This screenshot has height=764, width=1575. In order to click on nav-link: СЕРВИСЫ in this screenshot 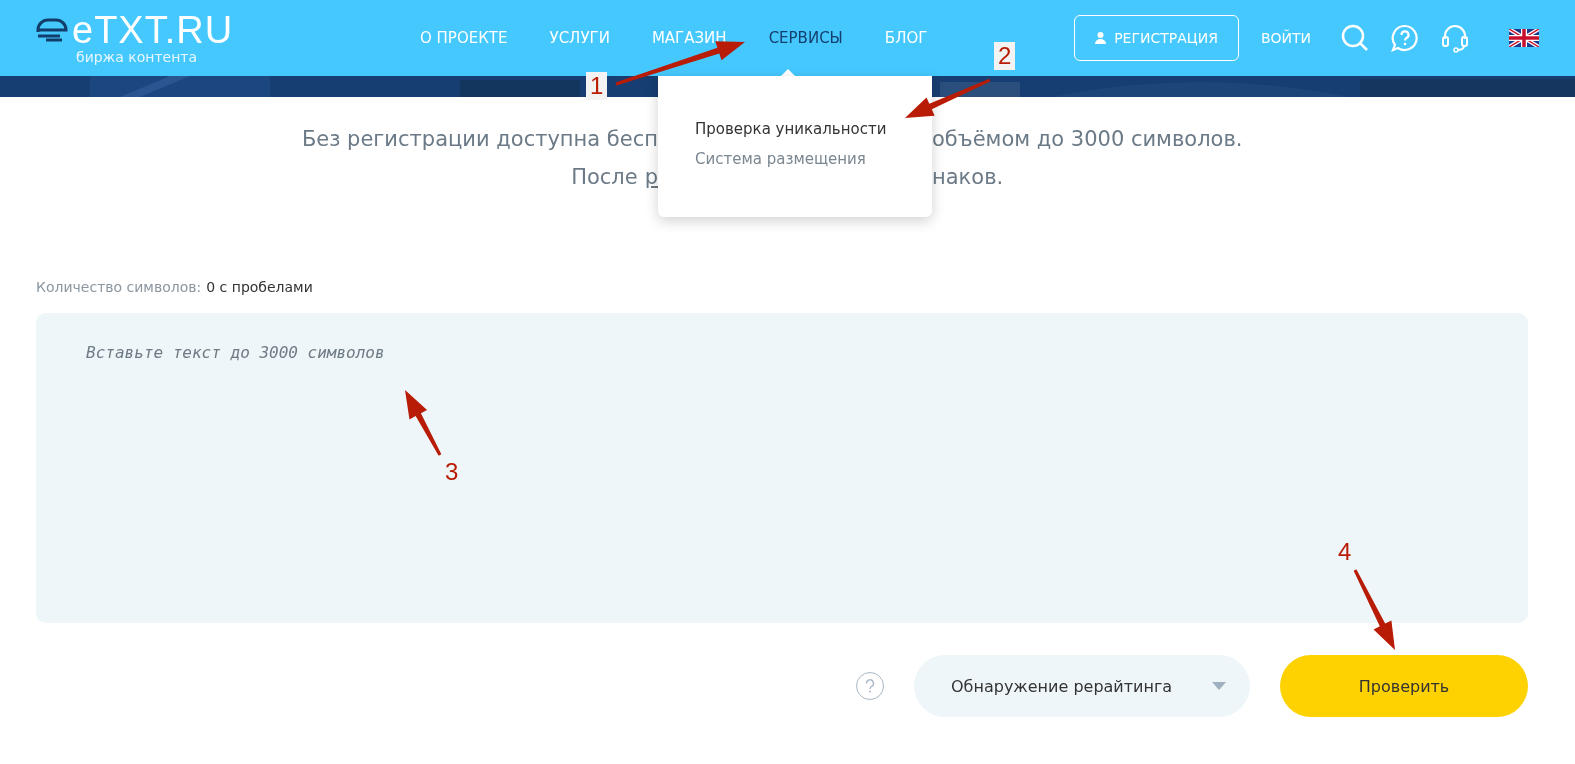, I will do `click(805, 38)`.